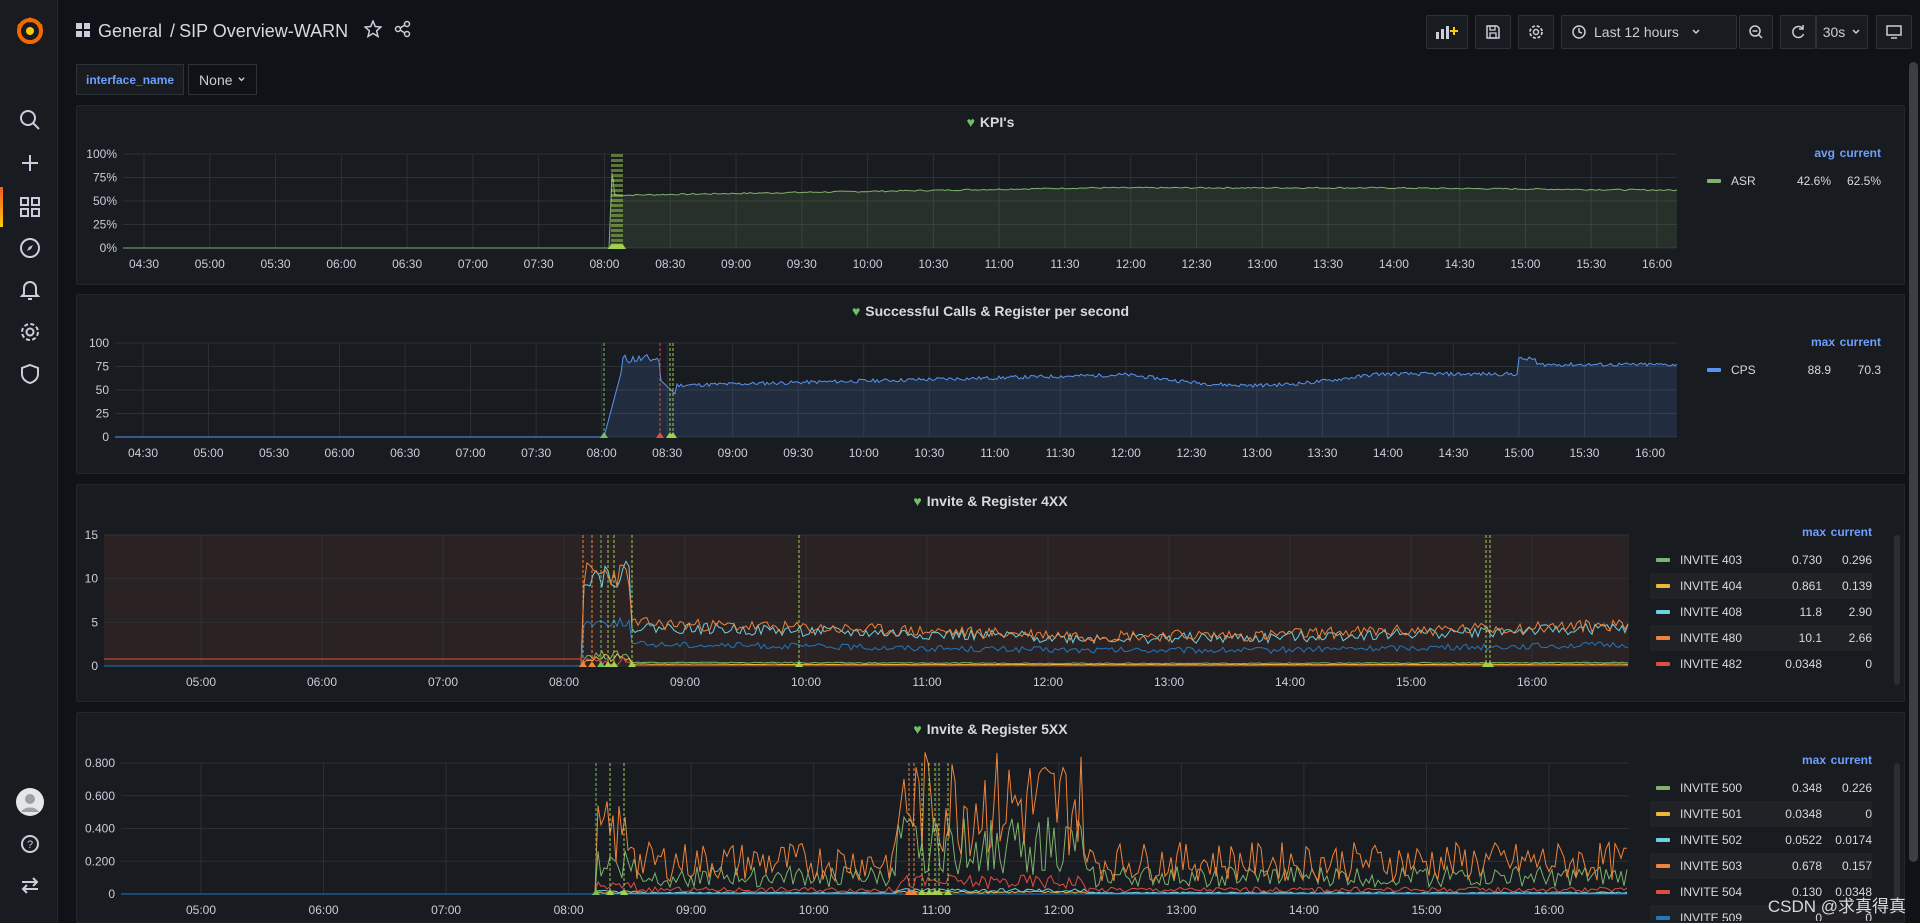 This screenshot has width=1920, height=923. What do you see at coordinates (602, 453) in the screenshot?
I see `x-tick-label: 08:00` at bounding box center [602, 453].